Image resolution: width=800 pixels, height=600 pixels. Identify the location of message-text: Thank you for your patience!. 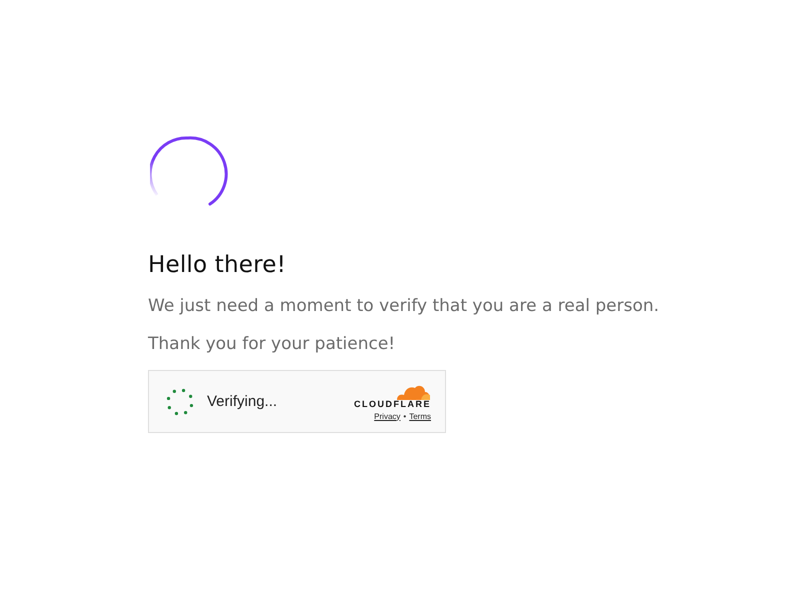
(272, 344).